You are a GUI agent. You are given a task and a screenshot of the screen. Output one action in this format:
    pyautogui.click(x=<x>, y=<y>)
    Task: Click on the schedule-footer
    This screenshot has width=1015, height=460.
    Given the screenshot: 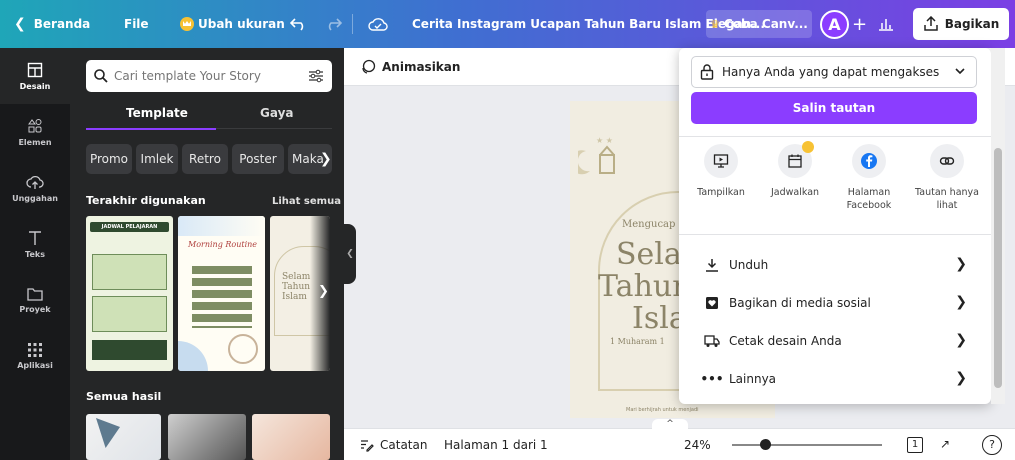 What is the action you would take?
    pyautogui.click(x=129, y=350)
    